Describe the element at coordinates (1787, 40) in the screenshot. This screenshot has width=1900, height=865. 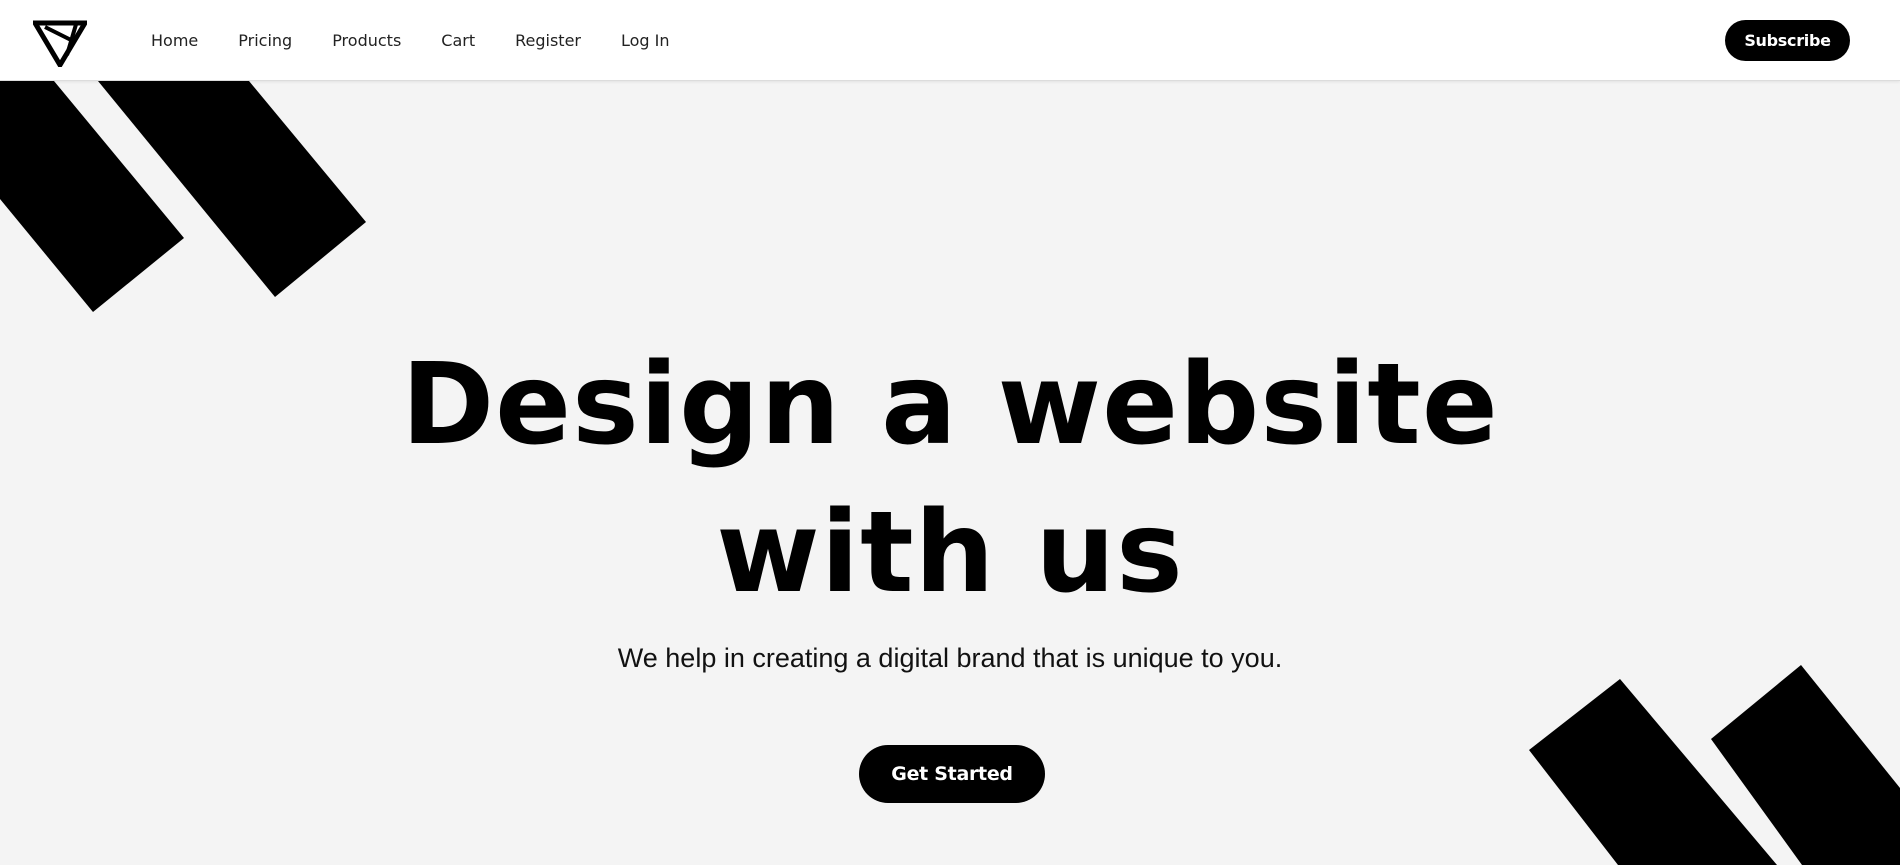
I see `subscribe-button: Subscribe` at that location.